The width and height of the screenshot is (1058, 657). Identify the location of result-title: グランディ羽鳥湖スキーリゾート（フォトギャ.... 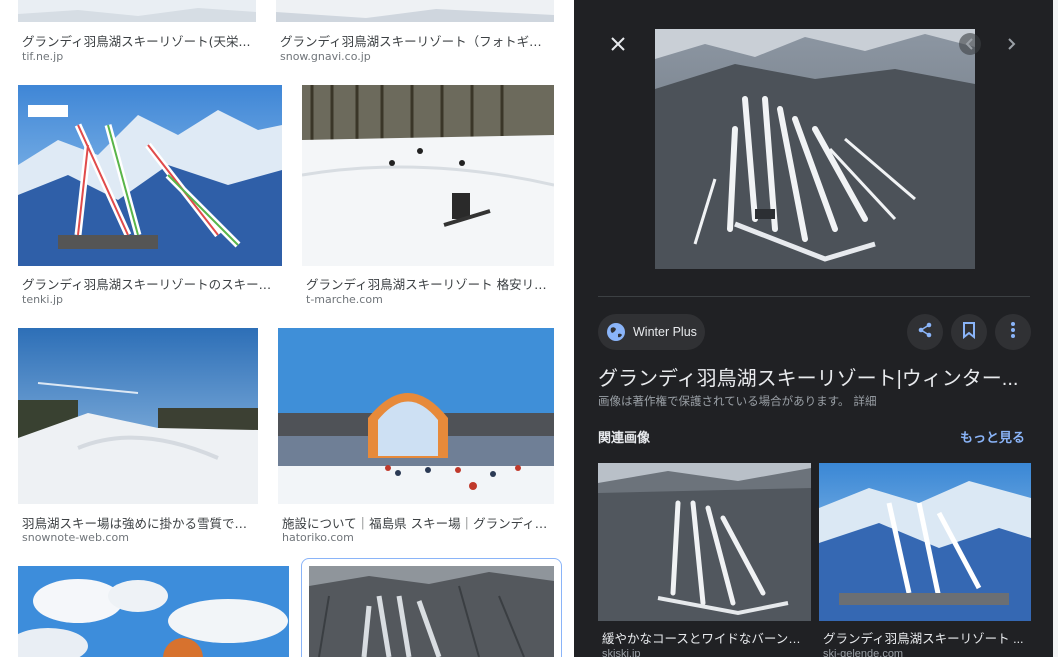
(415, 40).